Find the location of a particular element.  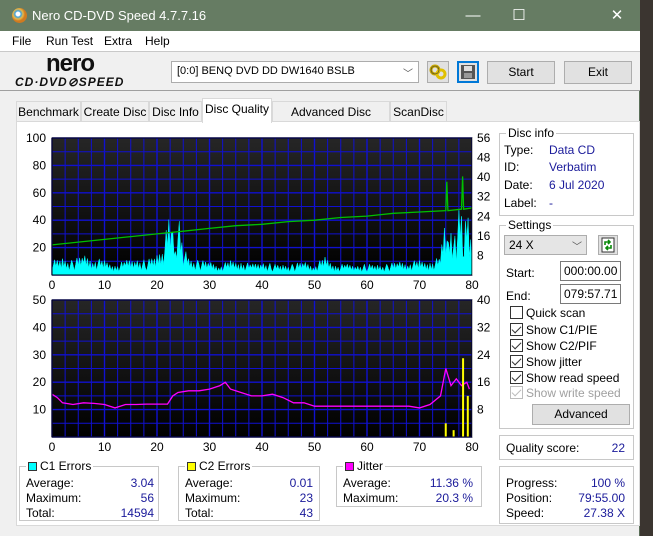

tab-disc-info: Disc Info is located at coordinates (175, 111).